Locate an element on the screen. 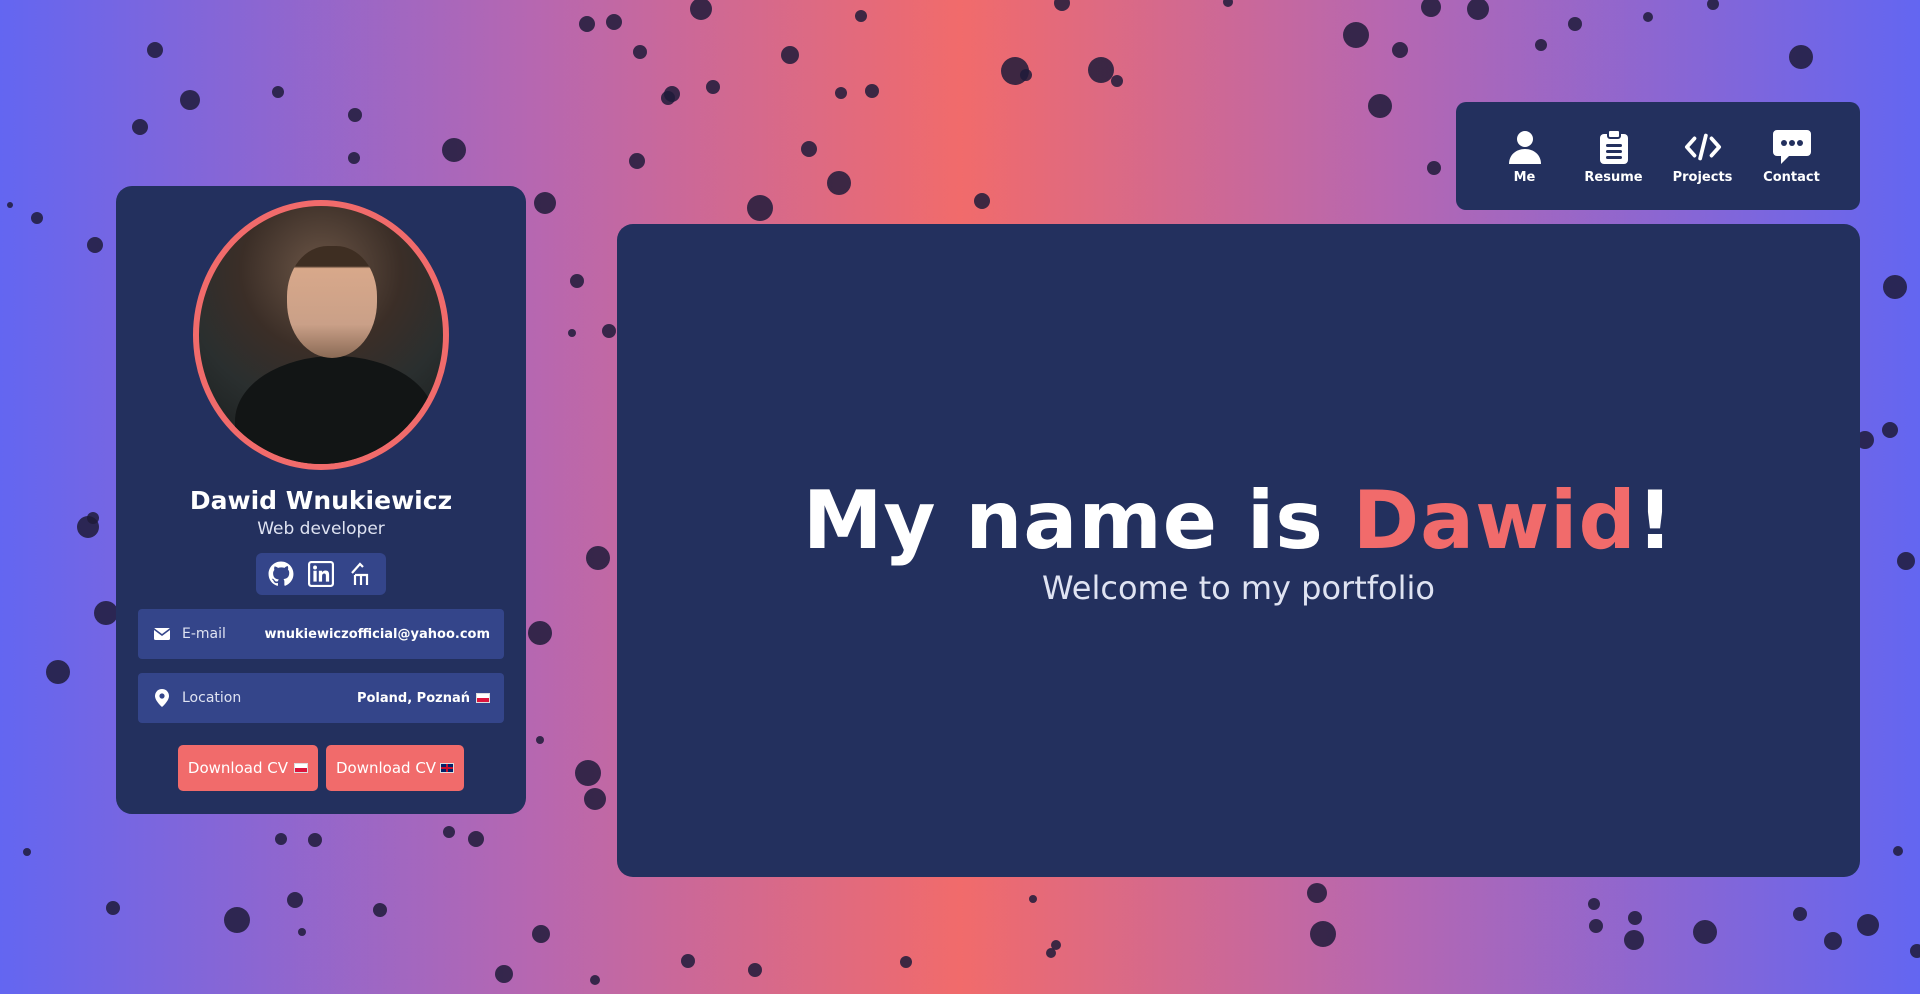 This screenshot has width=1920, height=994. nav-item-me: Me is located at coordinates (1525, 156).